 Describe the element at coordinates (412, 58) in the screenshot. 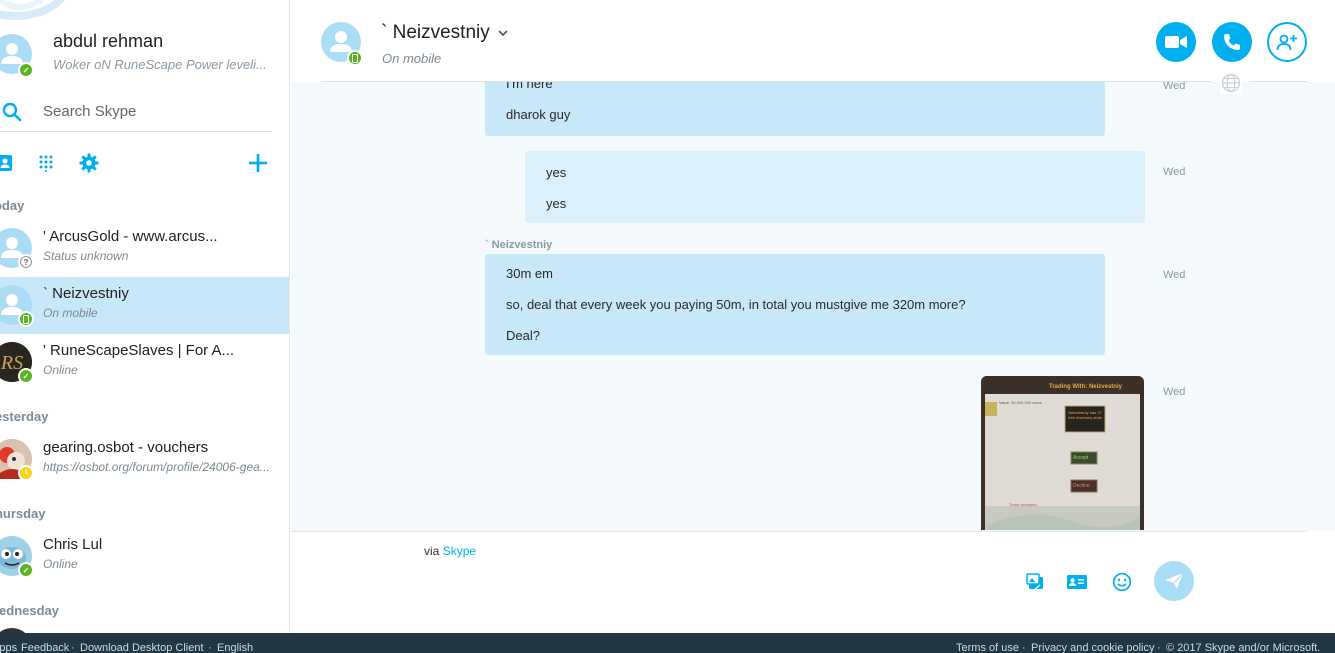

I see `chat-subtitle: On mobile` at that location.